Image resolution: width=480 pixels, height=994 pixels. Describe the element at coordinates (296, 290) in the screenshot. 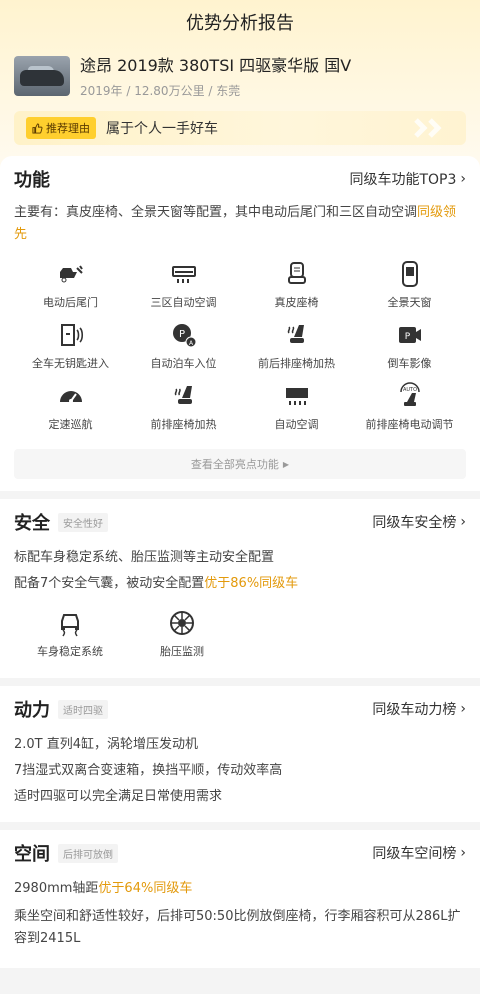

I see `feature-item: 真皮座椅` at that location.